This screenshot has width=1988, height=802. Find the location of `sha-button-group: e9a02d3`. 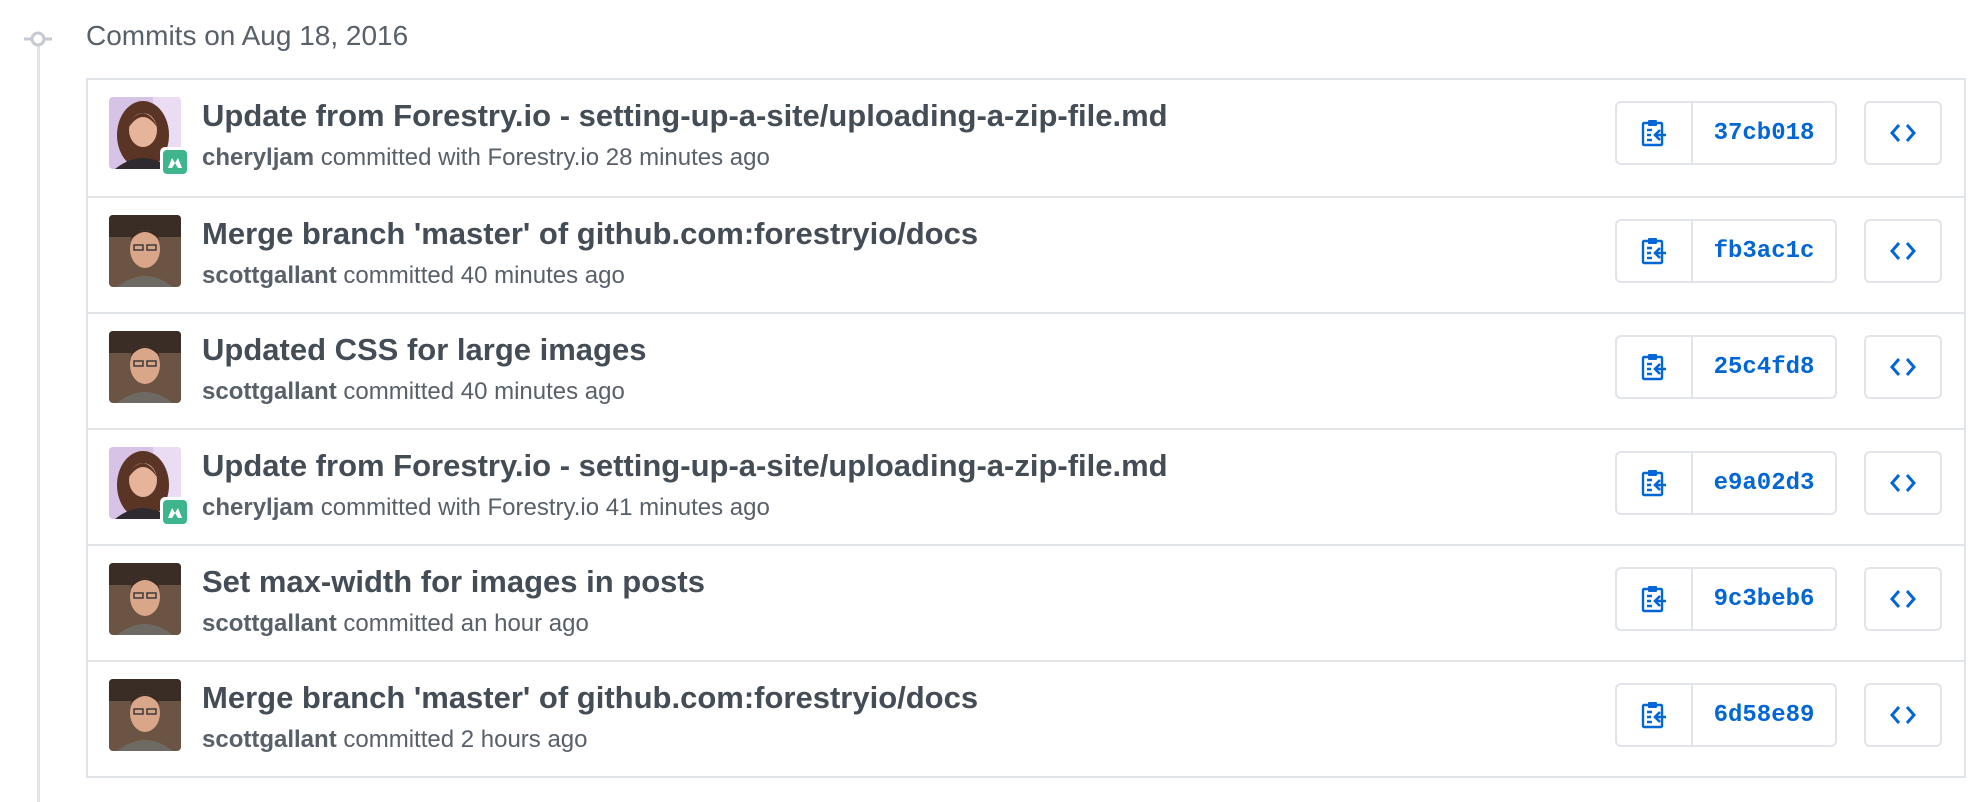

sha-button-group: e9a02d3 is located at coordinates (1726, 483).